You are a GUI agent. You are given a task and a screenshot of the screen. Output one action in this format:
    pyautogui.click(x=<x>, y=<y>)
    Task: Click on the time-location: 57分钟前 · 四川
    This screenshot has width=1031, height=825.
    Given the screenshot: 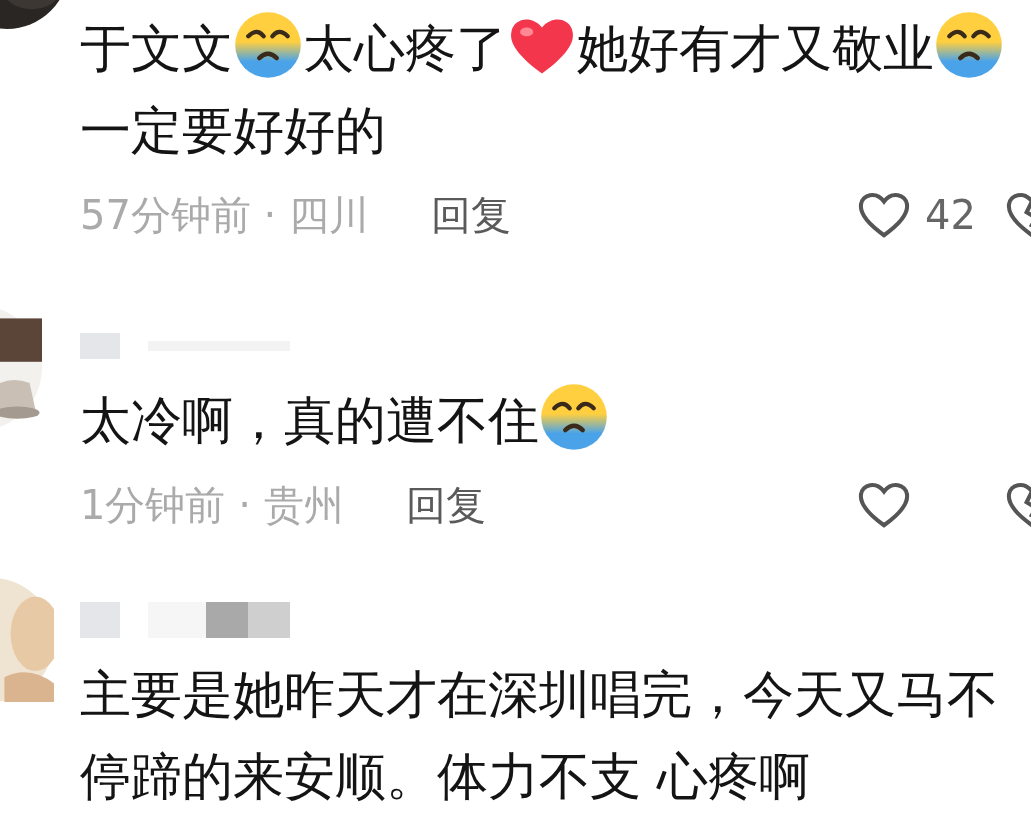 What is the action you would take?
    pyautogui.click(x=225, y=215)
    